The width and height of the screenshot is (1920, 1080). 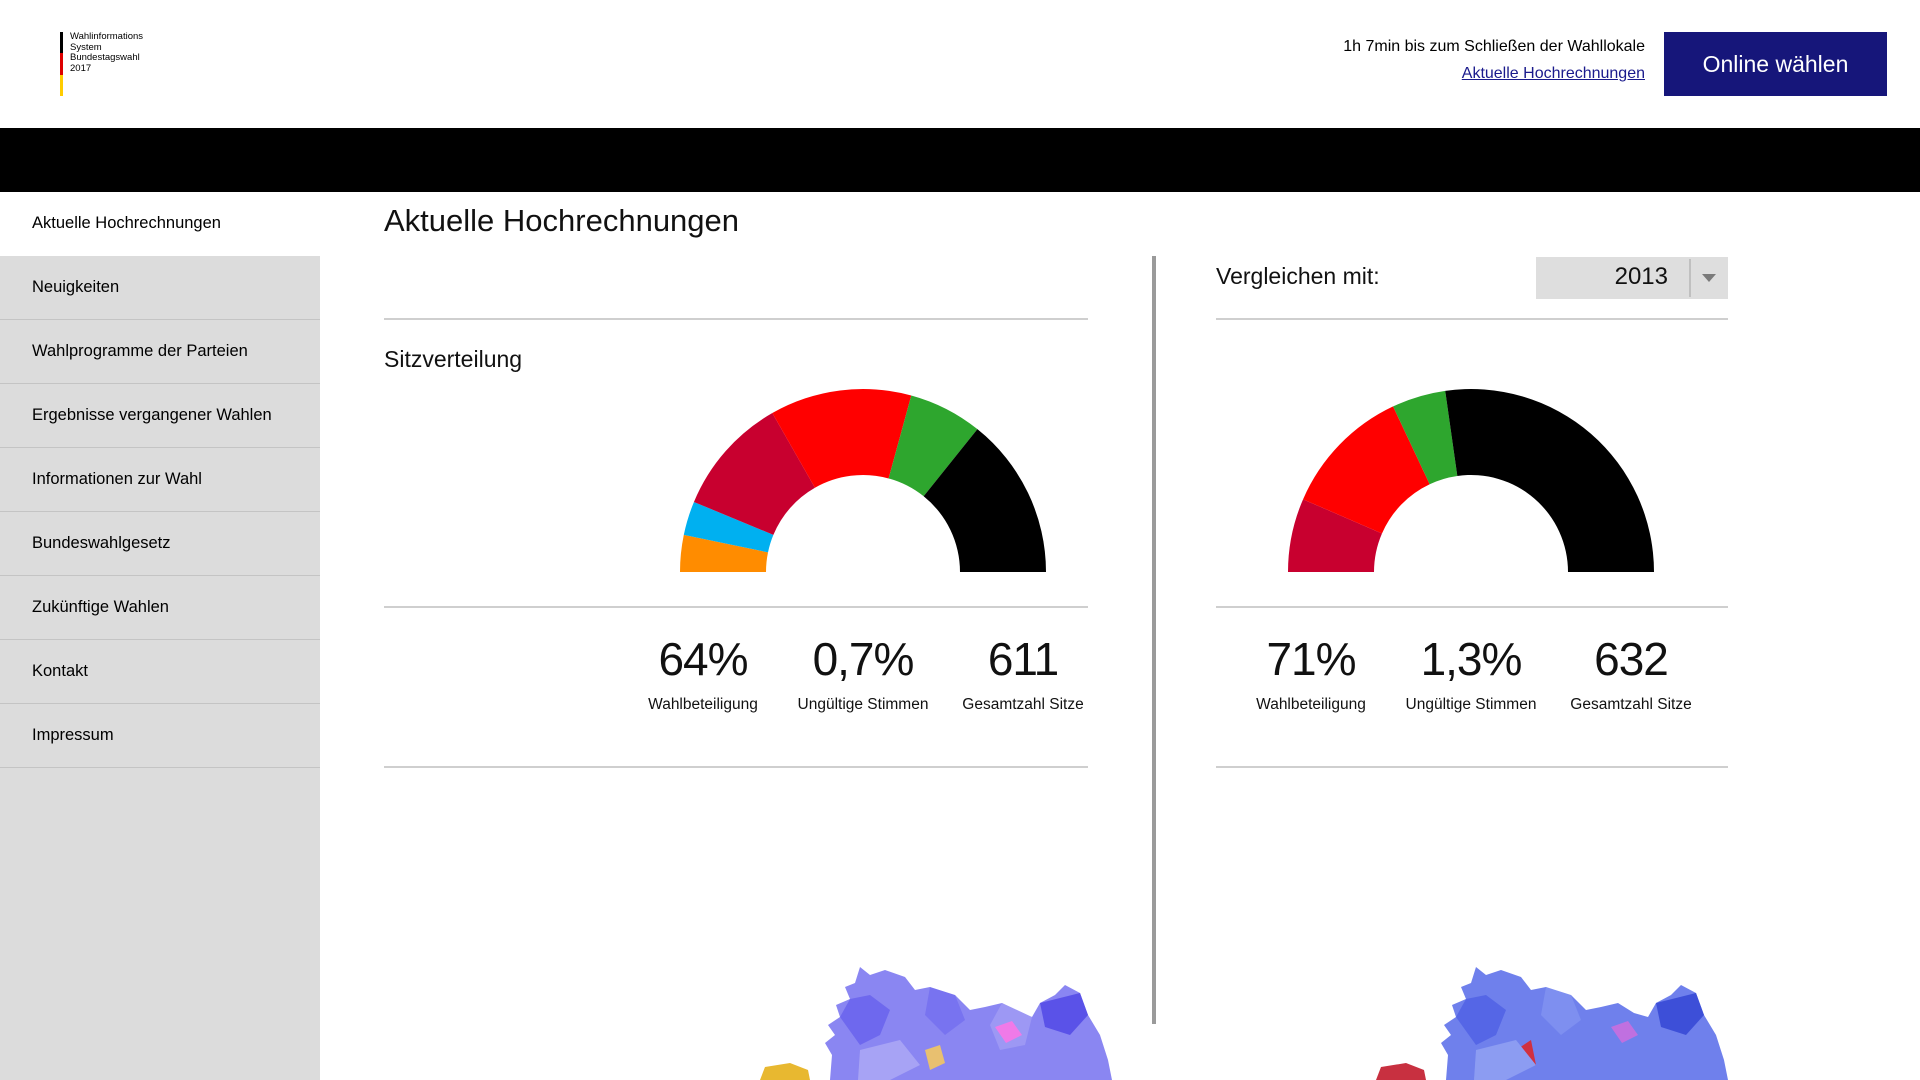 I want to click on stat-turnout-compare: 71% Wahlbeteiligung, so click(x=1311, y=673).